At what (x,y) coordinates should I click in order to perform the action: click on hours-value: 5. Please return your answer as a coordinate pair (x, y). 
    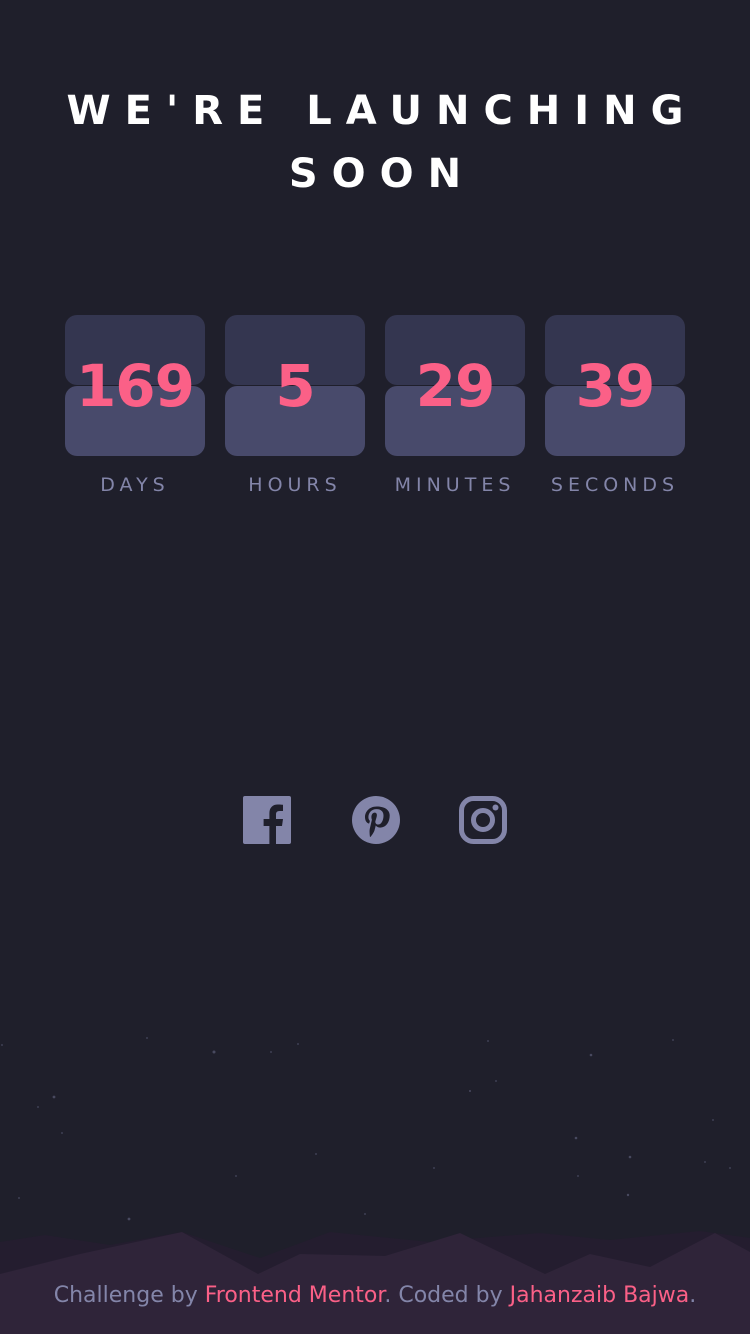
    Looking at the image, I should click on (295, 386).